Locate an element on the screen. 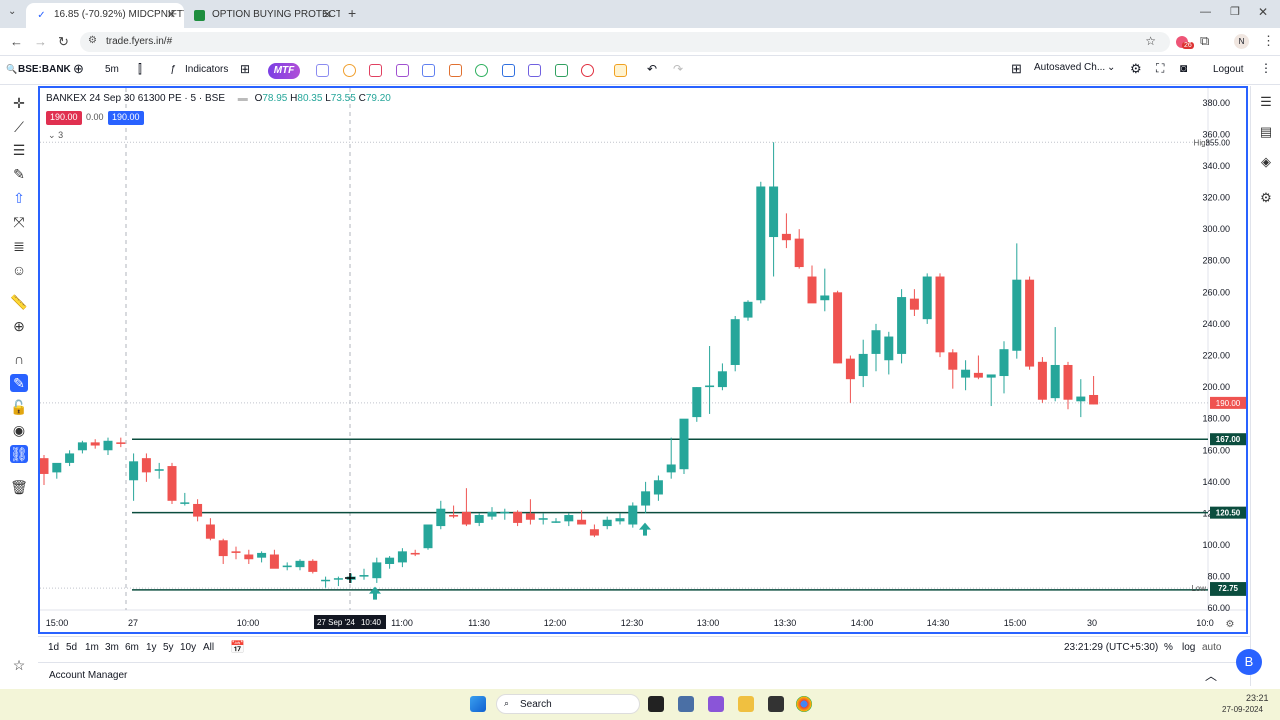  mtf-button: MTF is located at coordinates (284, 71).